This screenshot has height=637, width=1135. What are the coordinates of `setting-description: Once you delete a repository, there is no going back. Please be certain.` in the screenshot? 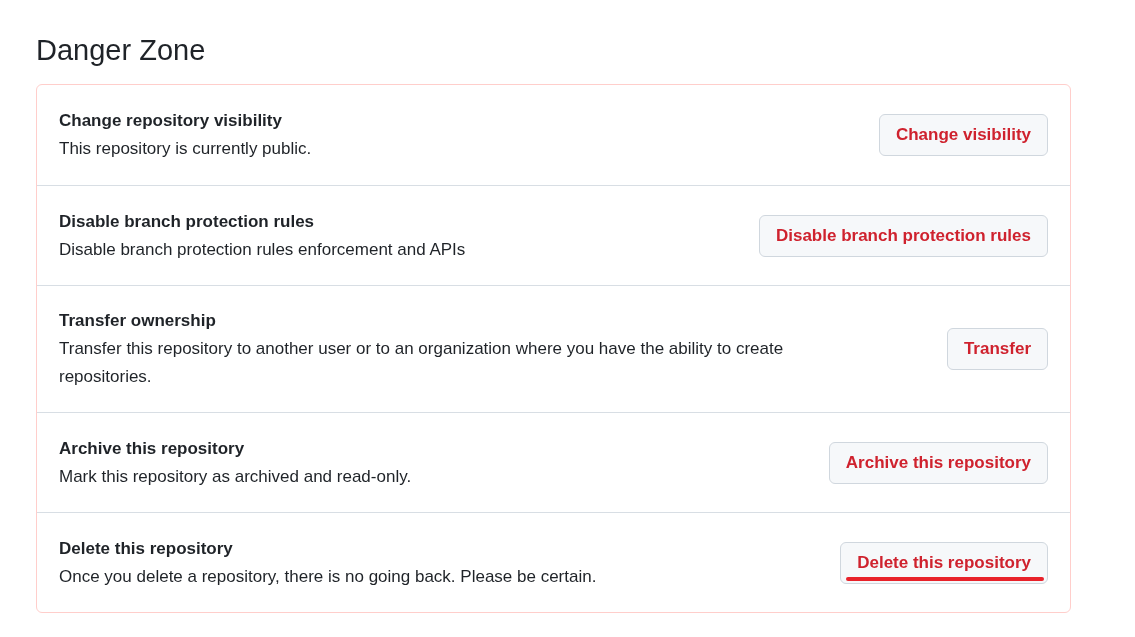 It's located at (328, 576).